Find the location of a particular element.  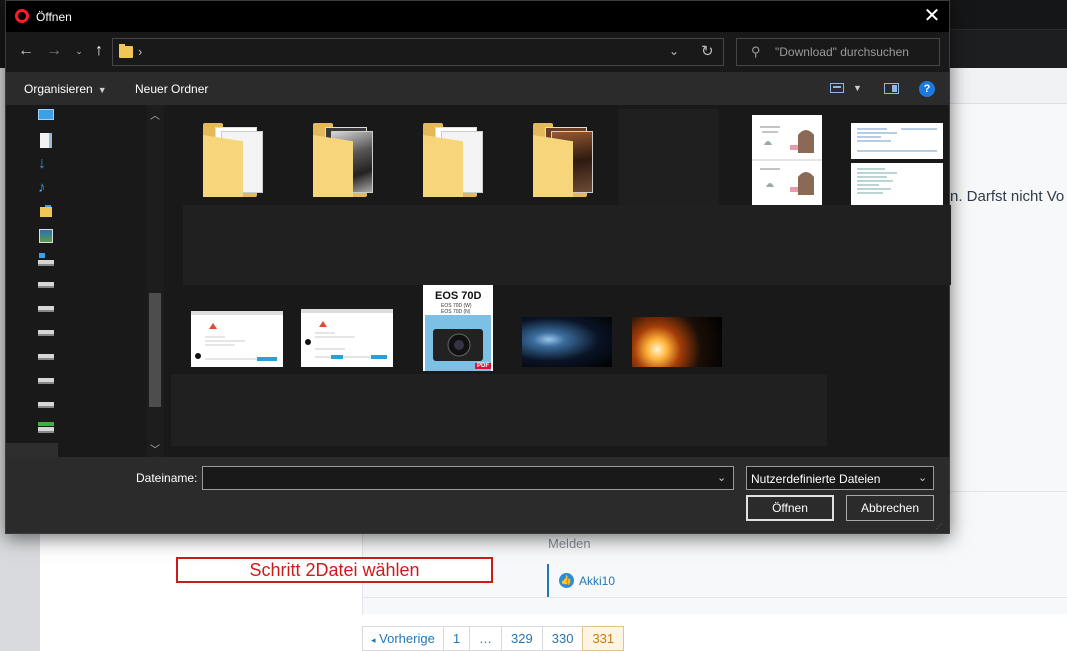

prev-label: Vorherige is located at coordinates (407, 638).